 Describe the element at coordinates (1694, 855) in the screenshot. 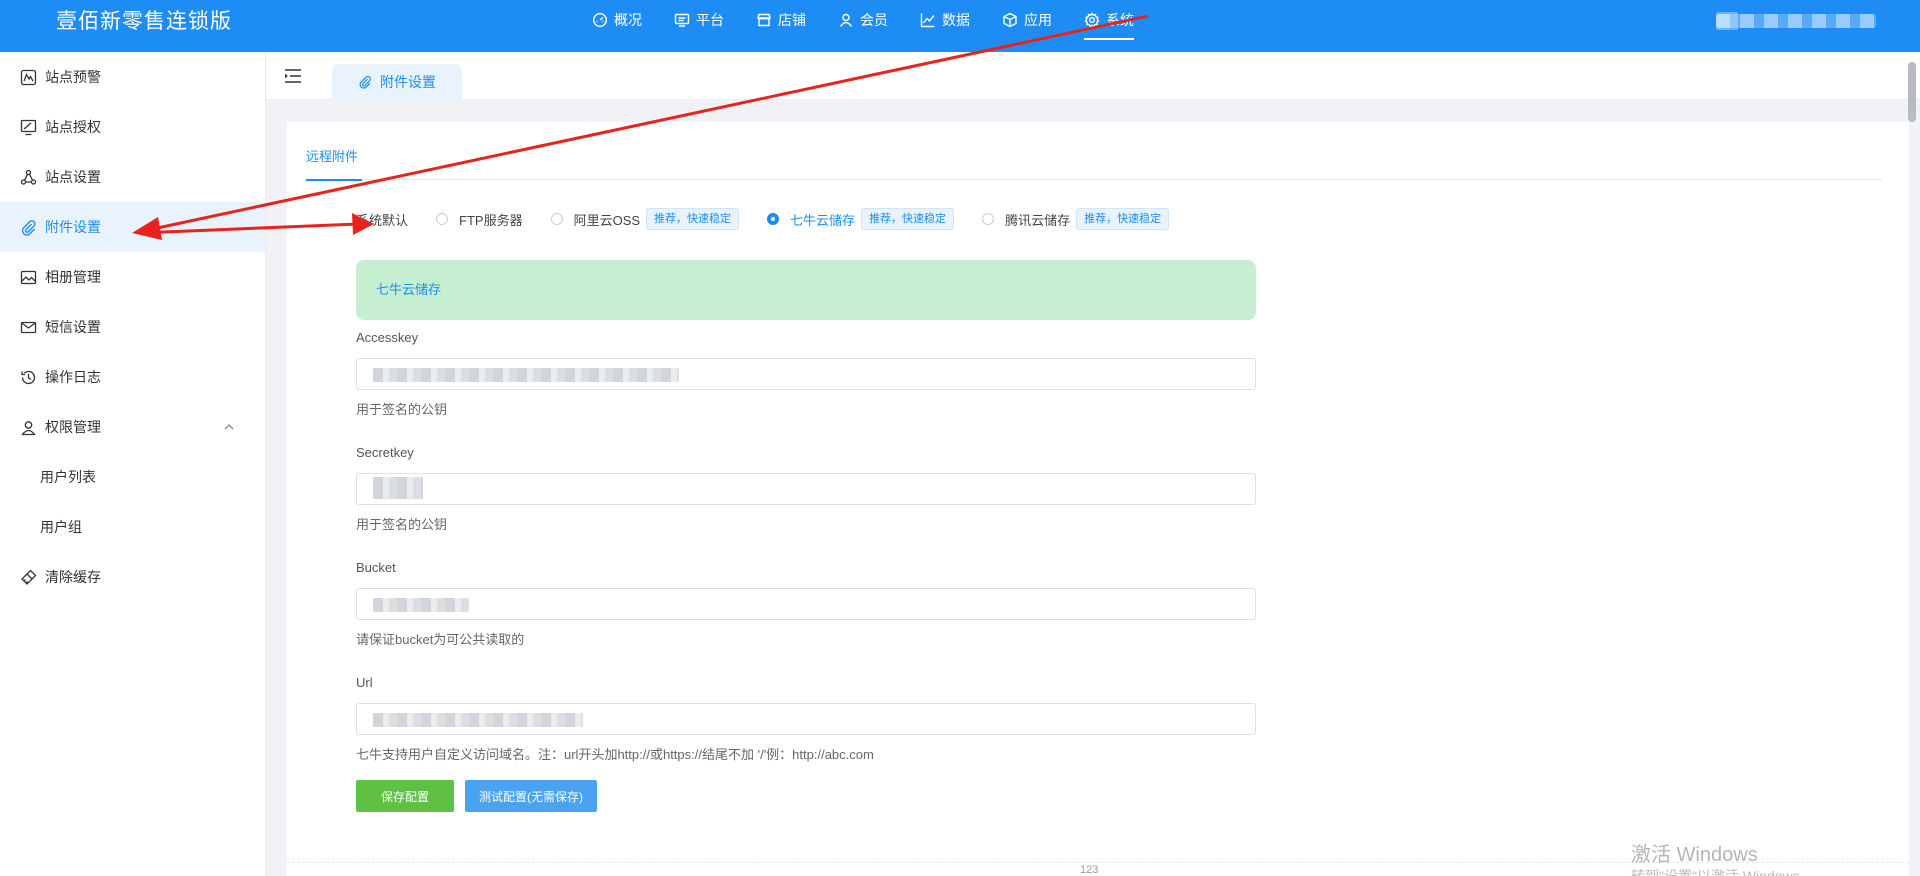

I see `windows-watermark-title: 激活 Windows` at that location.